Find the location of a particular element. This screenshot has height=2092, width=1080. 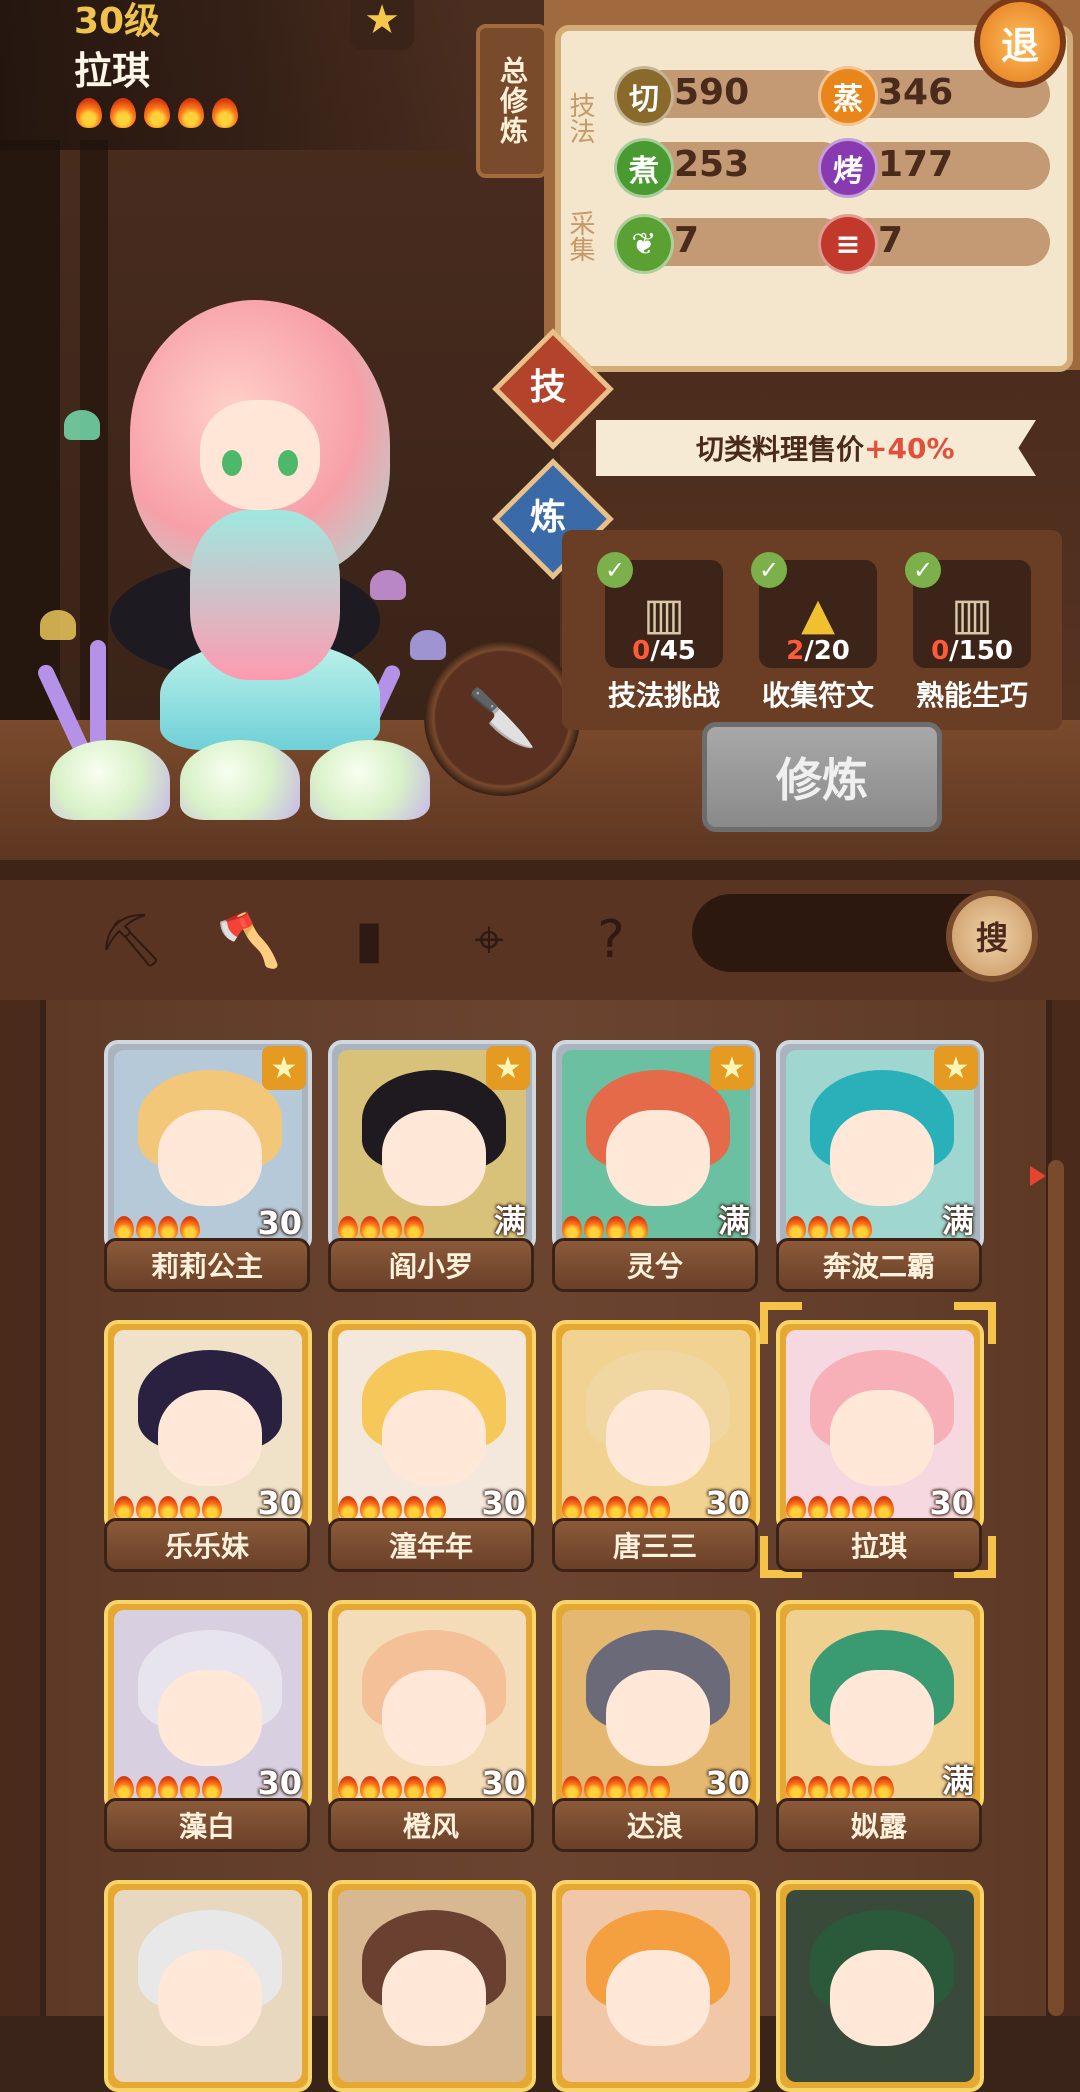

map-help-icon: ? is located at coordinates (611, 940).